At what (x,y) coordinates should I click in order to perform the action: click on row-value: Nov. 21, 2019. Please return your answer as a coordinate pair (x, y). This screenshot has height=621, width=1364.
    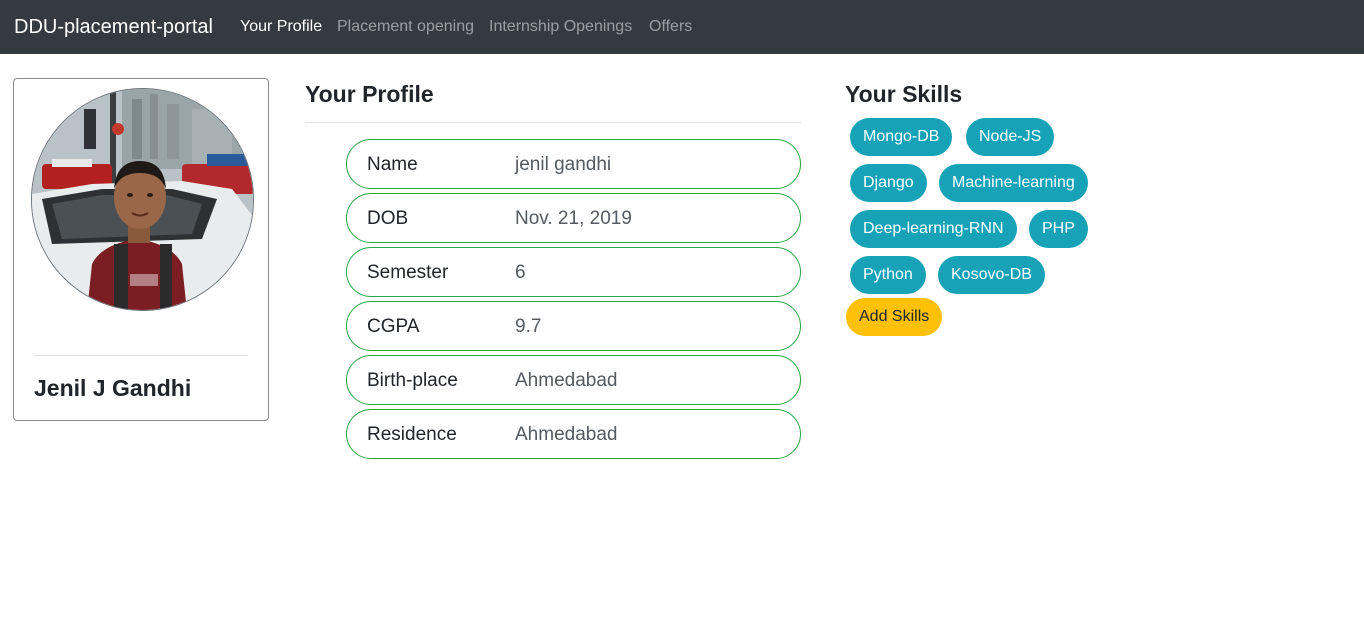
    Looking at the image, I should click on (573, 218).